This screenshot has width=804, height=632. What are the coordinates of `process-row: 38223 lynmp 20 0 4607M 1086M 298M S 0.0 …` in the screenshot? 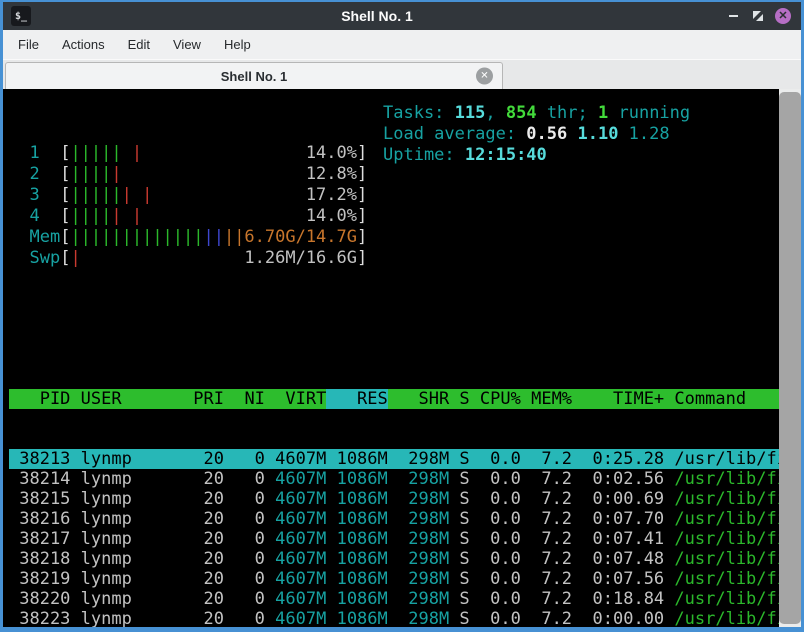 It's located at (394, 618).